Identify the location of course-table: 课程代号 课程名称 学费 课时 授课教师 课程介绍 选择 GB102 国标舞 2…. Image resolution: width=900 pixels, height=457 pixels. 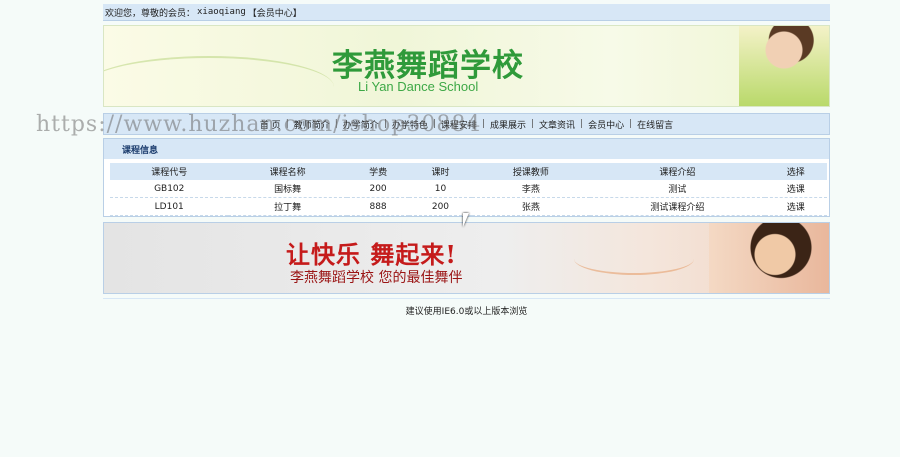
(468, 189).